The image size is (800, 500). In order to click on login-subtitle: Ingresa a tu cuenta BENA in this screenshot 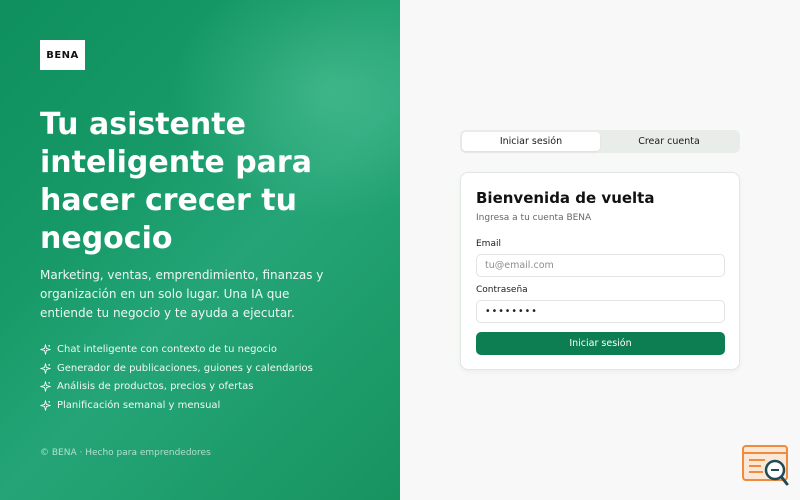, I will do `click(534, 218)`.